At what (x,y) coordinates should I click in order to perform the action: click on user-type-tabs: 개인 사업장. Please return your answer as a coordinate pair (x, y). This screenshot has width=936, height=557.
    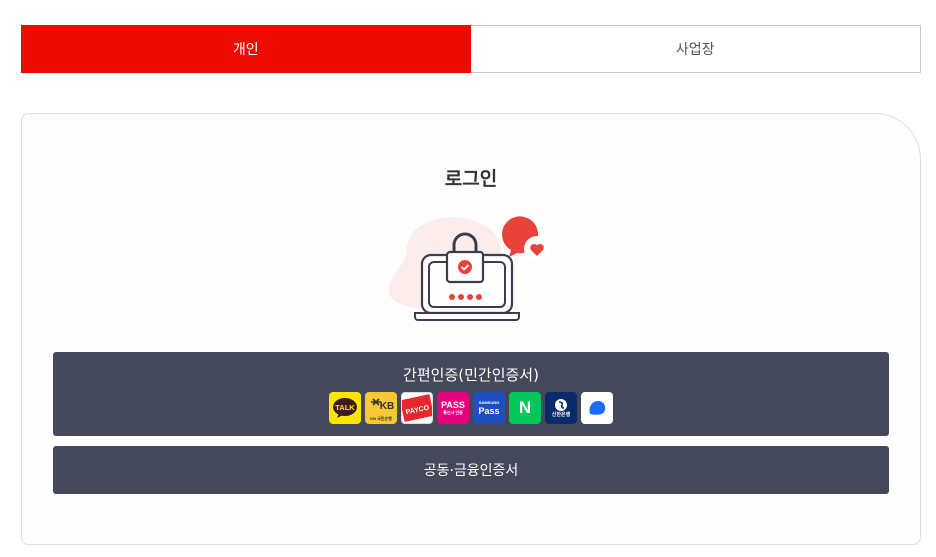
    Looking at the image, I should click on (471, 49).